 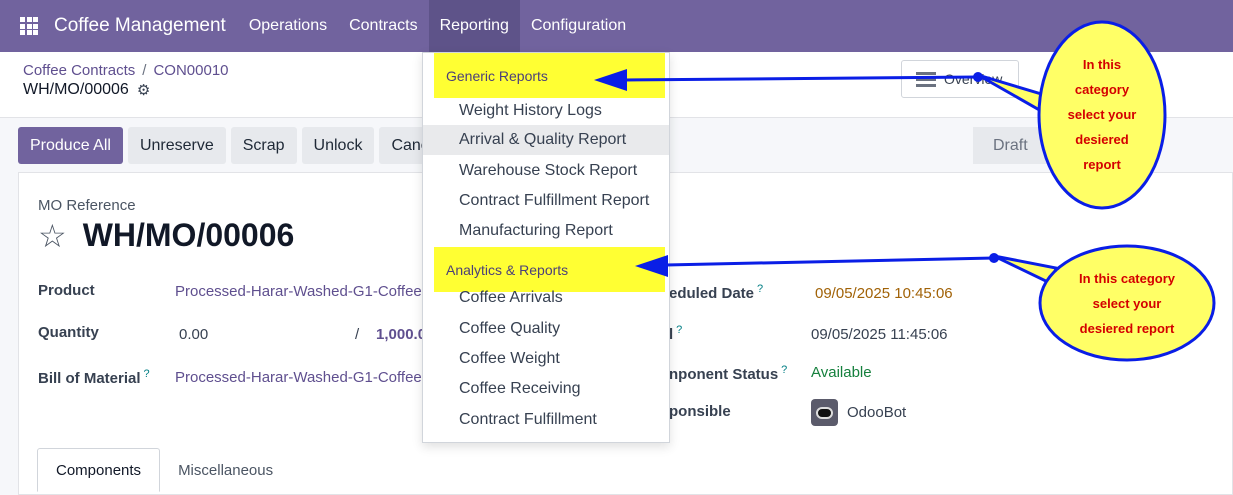 What do you see at coordinates (546, 171) in the screenshot?
I see `menu-item-warehouse-stock-report: Warehouse Stock Report` at bounding box center [546, 171].